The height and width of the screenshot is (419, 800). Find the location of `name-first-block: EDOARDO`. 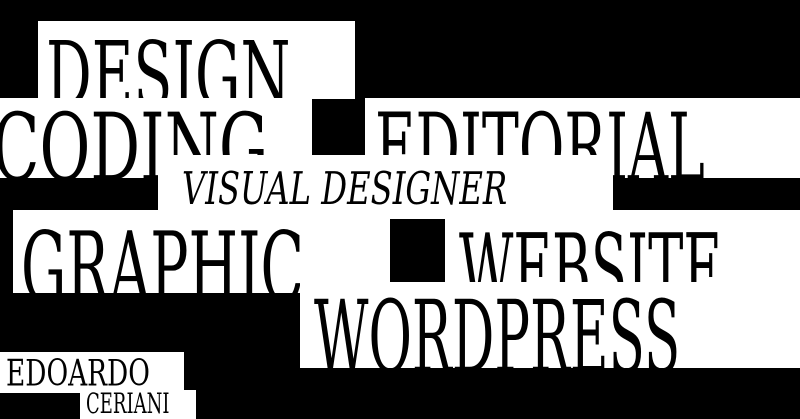

name-first-block: EDOARDO is located at coordinates (92, 372).